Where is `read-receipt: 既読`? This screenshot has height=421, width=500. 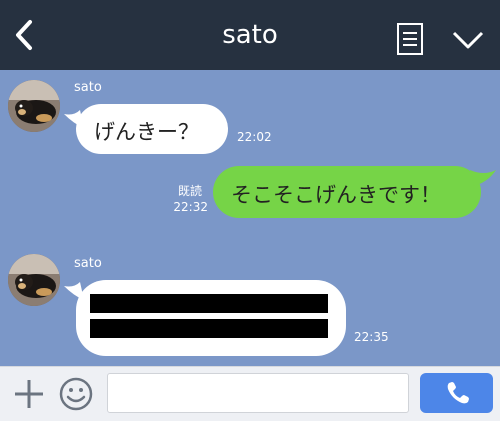
read-receipt: 既読 is located at coordinates (189, 191).